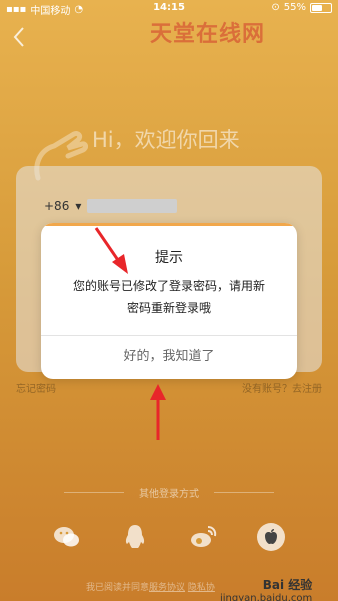 The height and width of the screenshot is (601, 338). What do you see at coordinates (67, 537) in the screenshot?
I see `wechat-icon` at bounding box center [67, 537].